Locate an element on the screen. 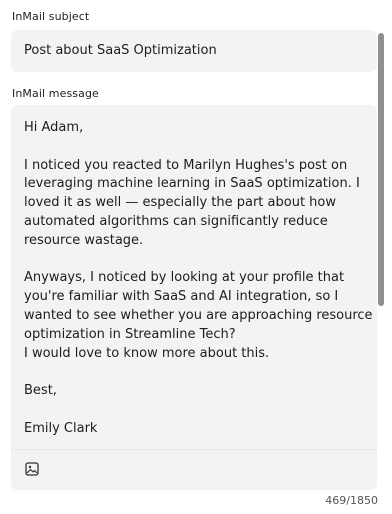 The image size is (392, 514). message-toolbar is located at coordinates (194, 469).